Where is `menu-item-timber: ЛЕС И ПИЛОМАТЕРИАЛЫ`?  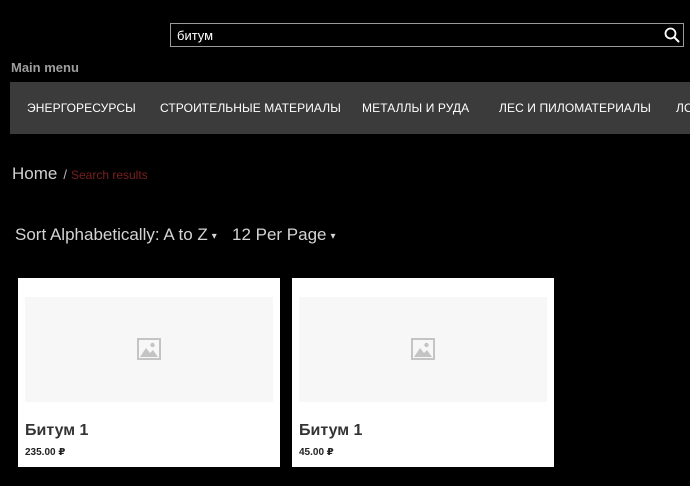 menu-item-timber: ЛЕС И ПИЛОМАТЕРИАЛЫ is located at coordinates (575, 108).